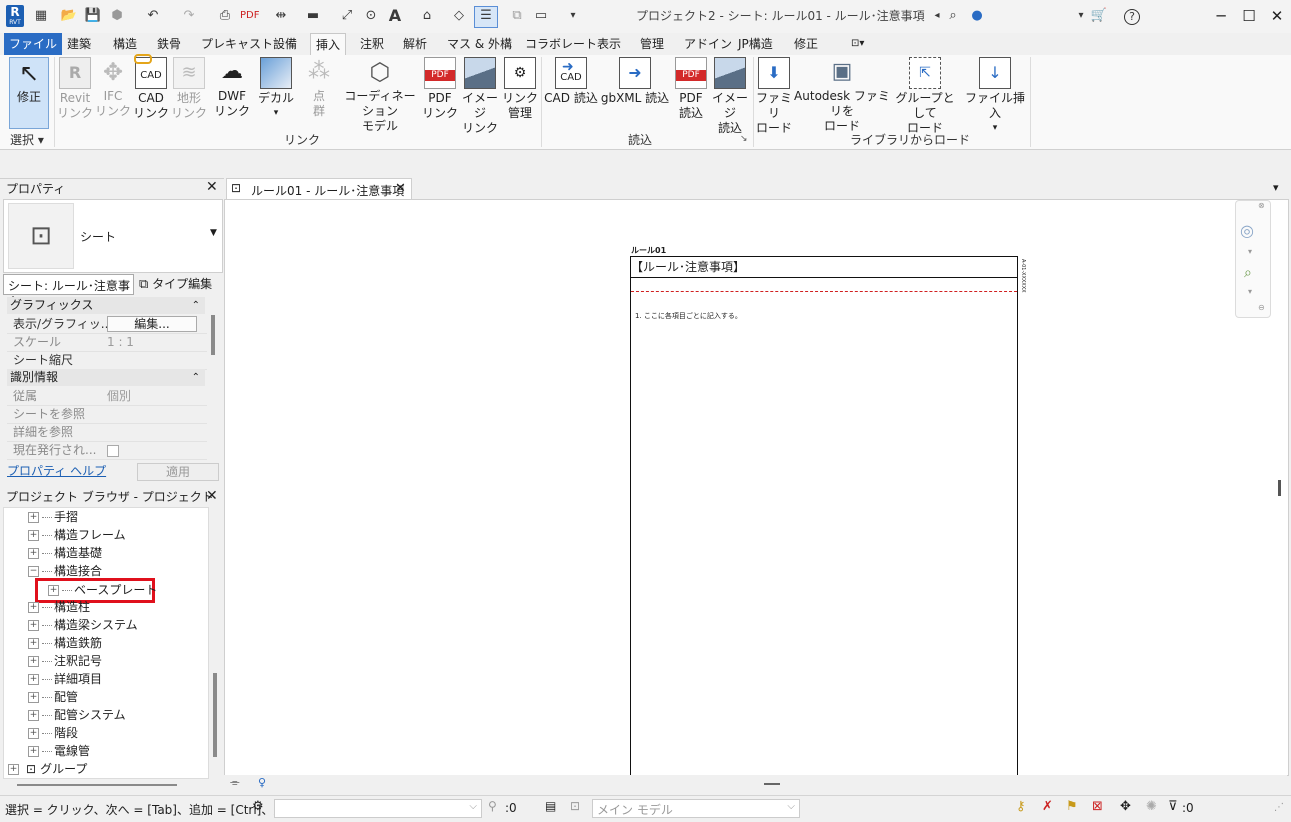 The width and height of the screenshot is (1291, 822). Describe the element at coordinates (1132, 17) in the screenshot. I see `help-icon: ?` at that location.